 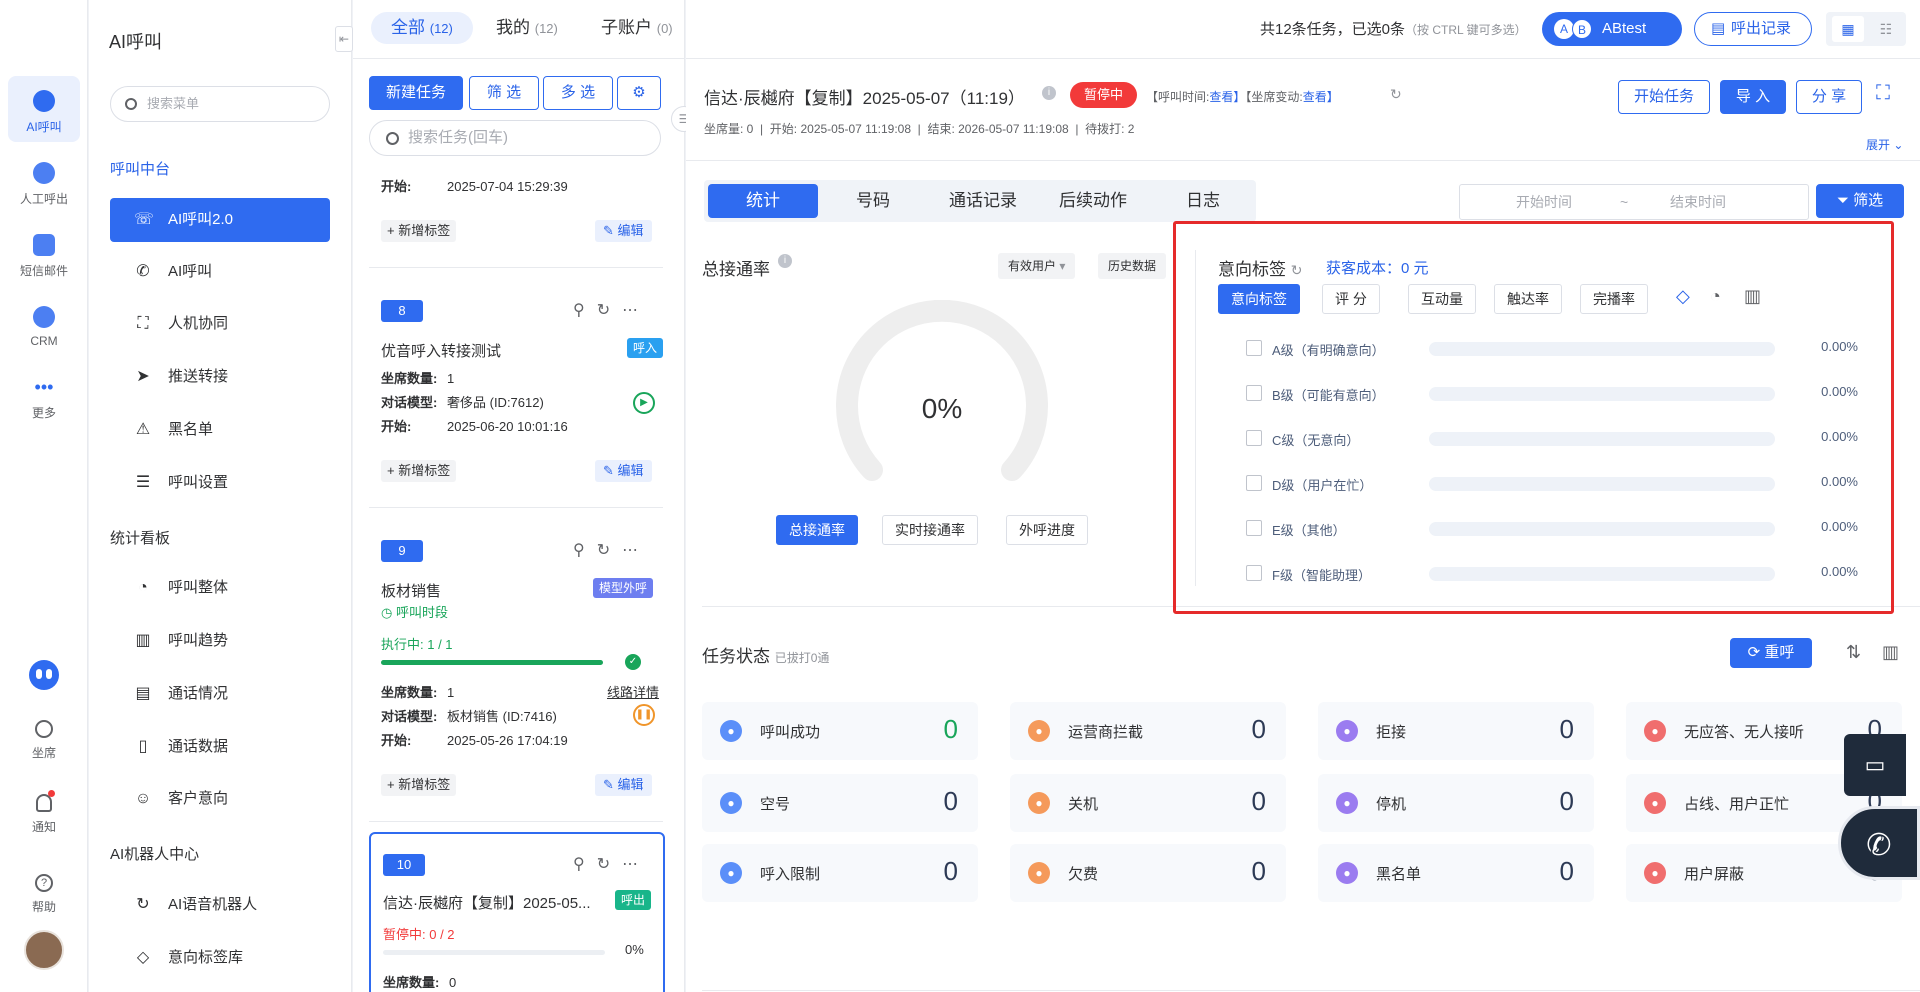 I want to click on menu-item-trend: ▥ 呼叫趋势, so click(x=220, y=641).